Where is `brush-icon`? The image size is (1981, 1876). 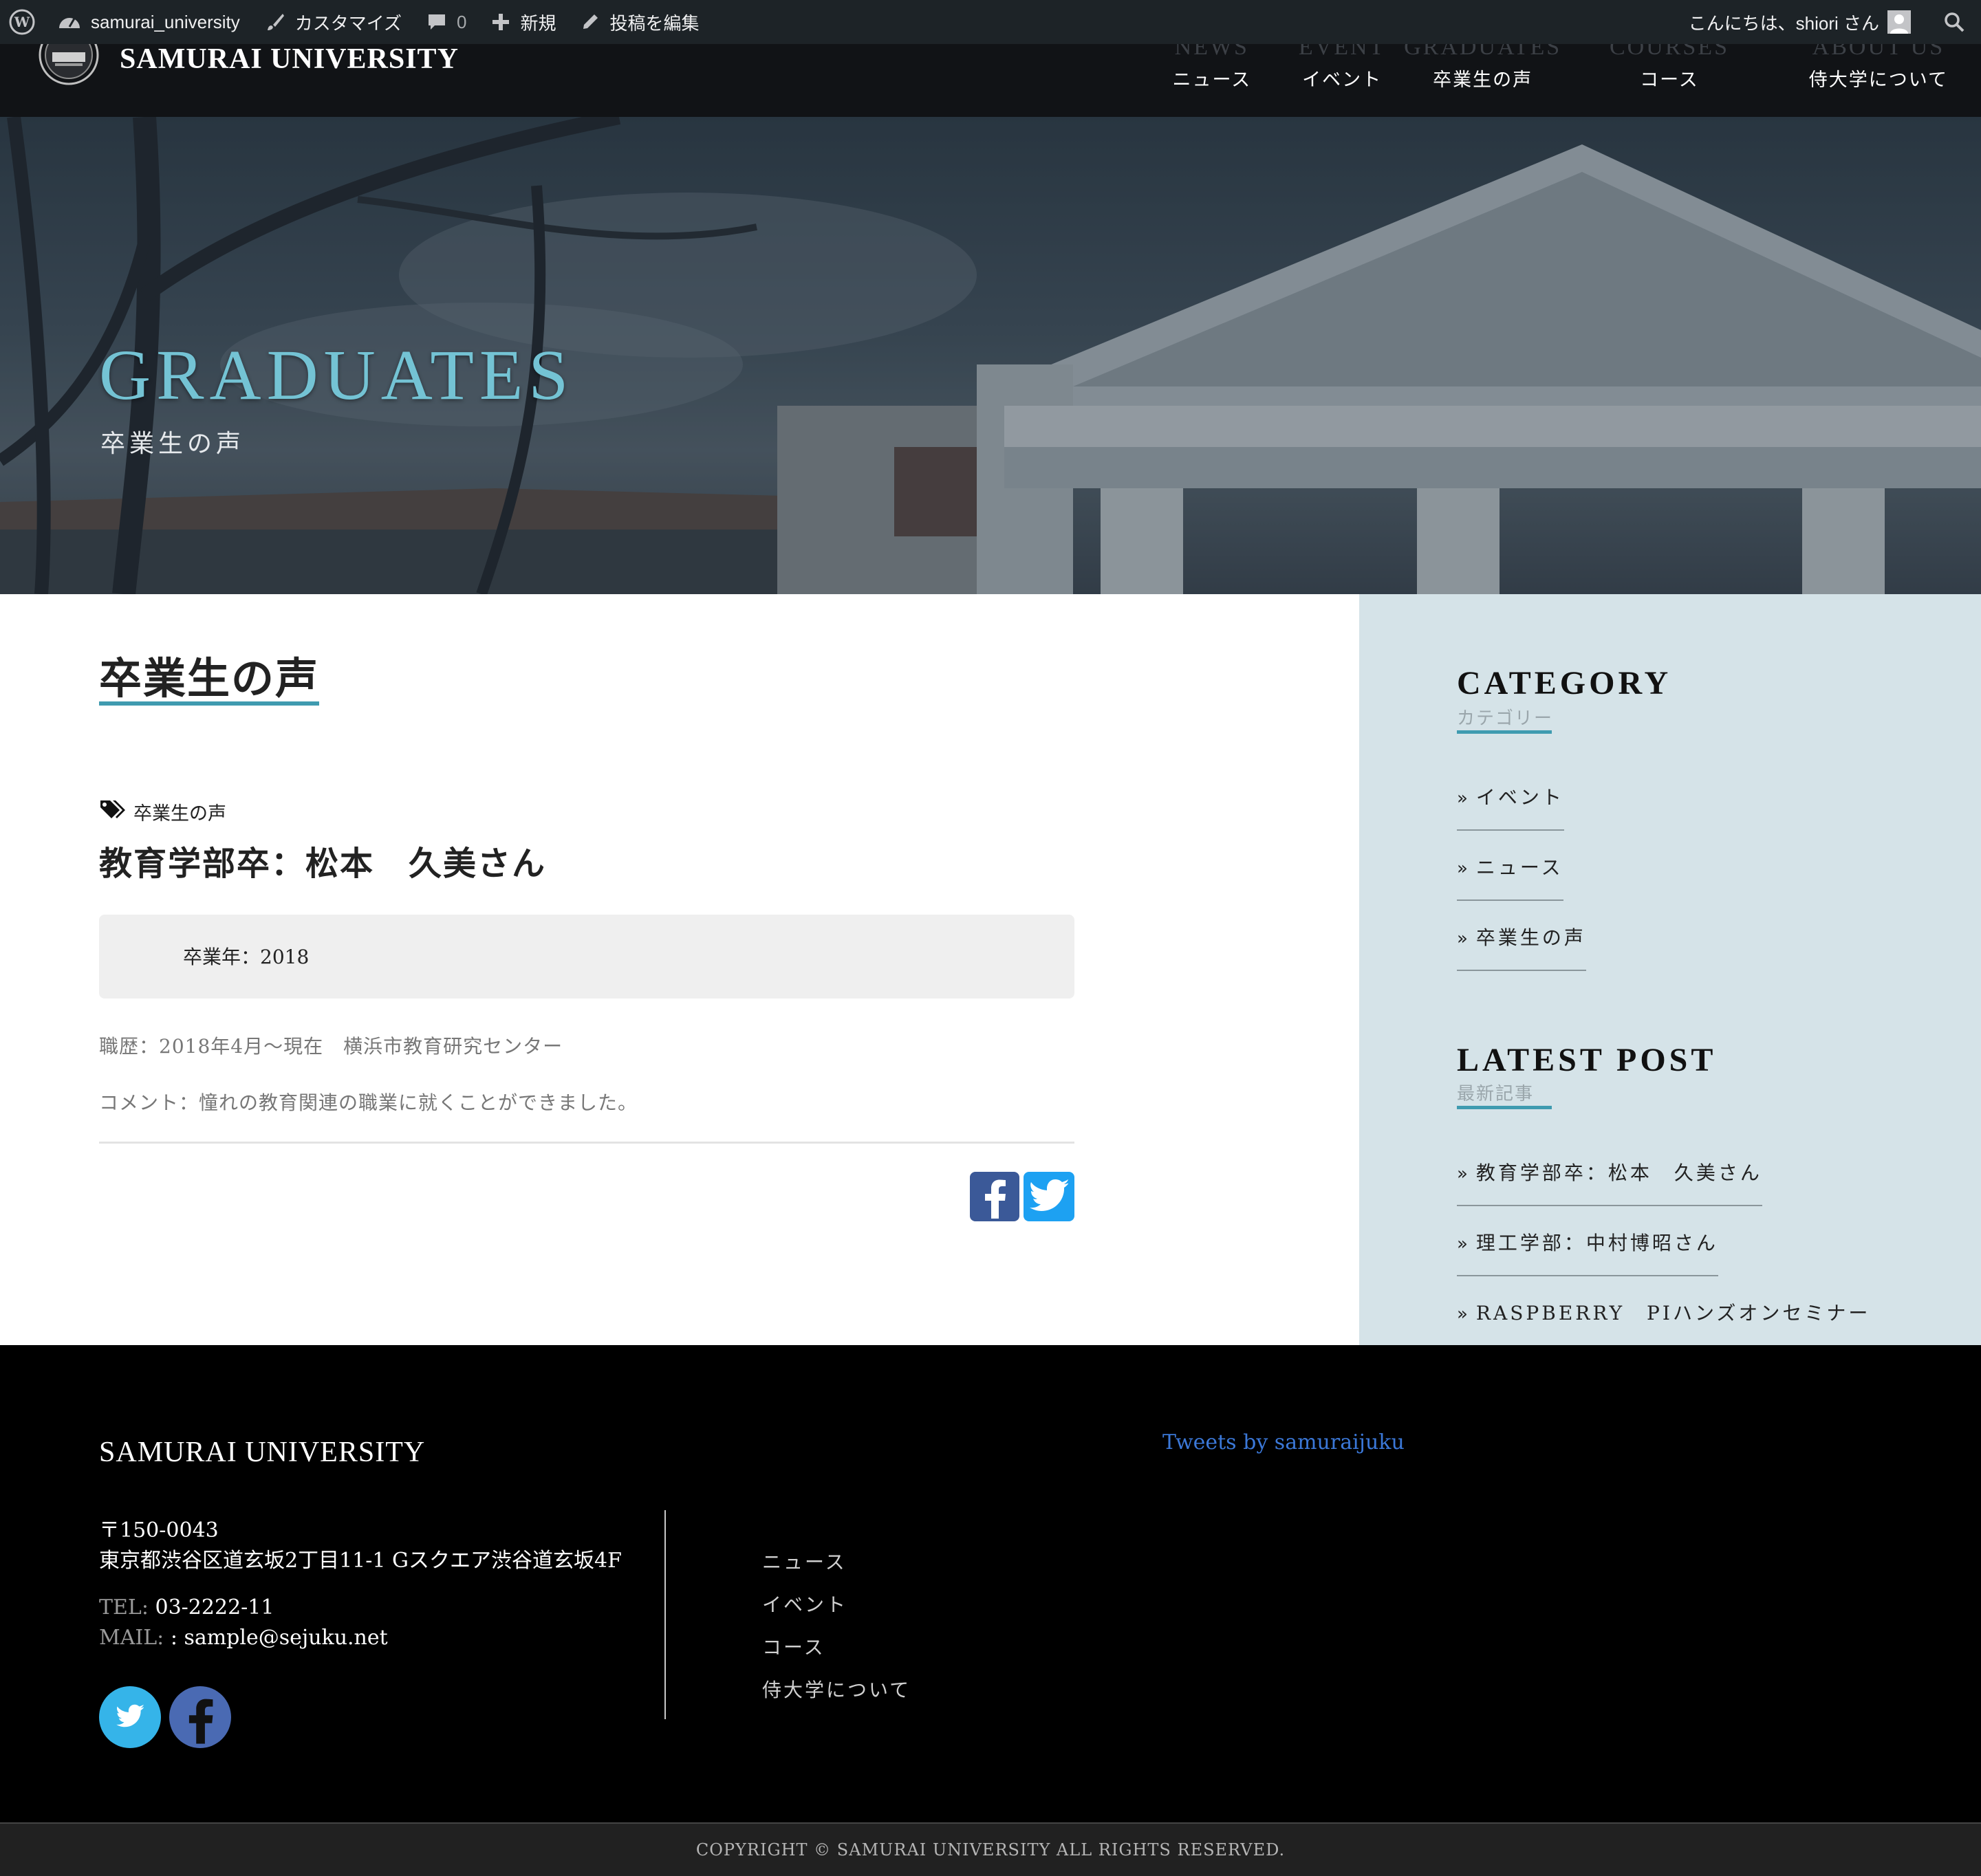
brush-icon is located at coordinates (275, 22).